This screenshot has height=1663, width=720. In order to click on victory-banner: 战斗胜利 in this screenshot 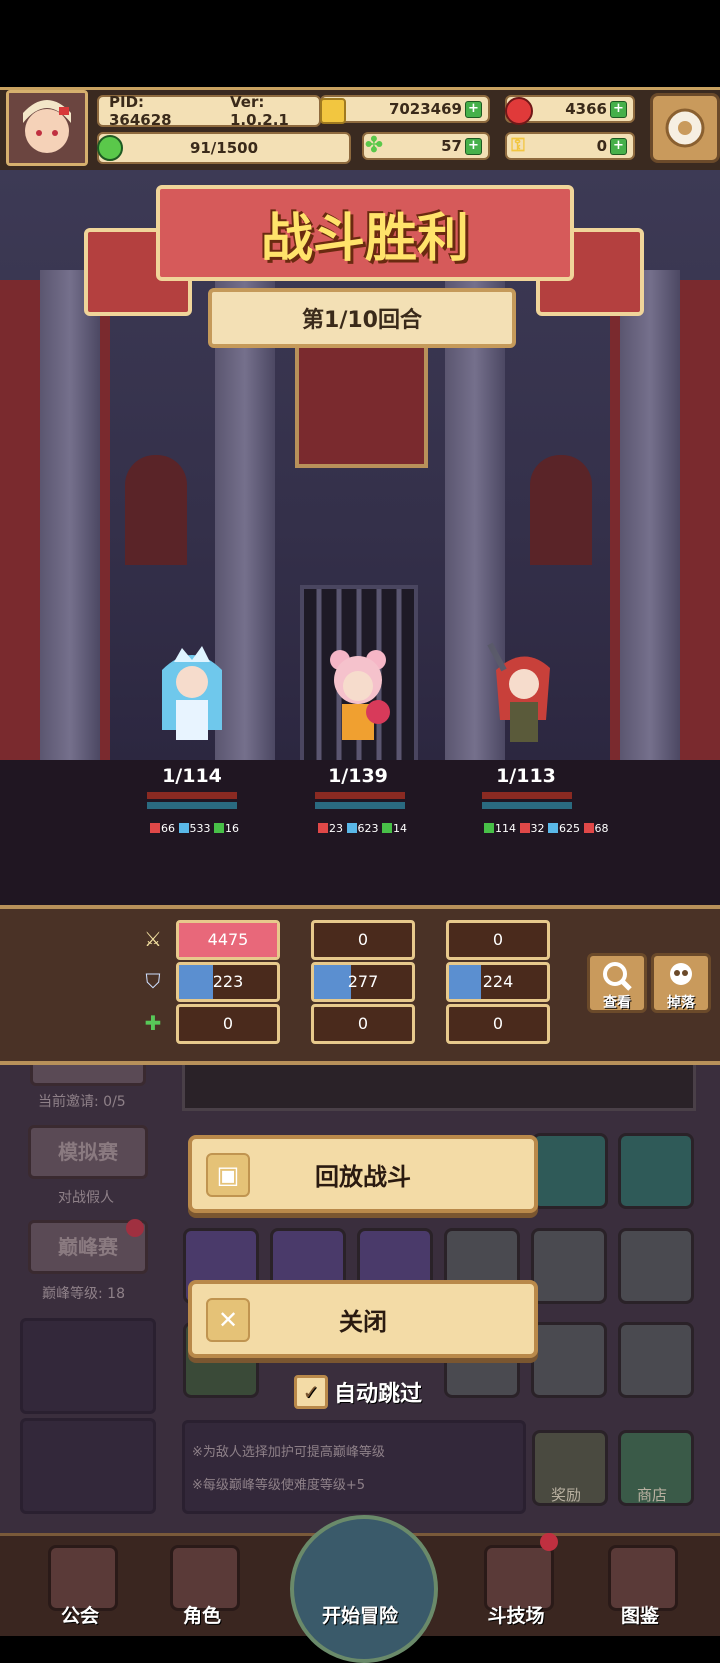, I will do `click(365, 233)`.